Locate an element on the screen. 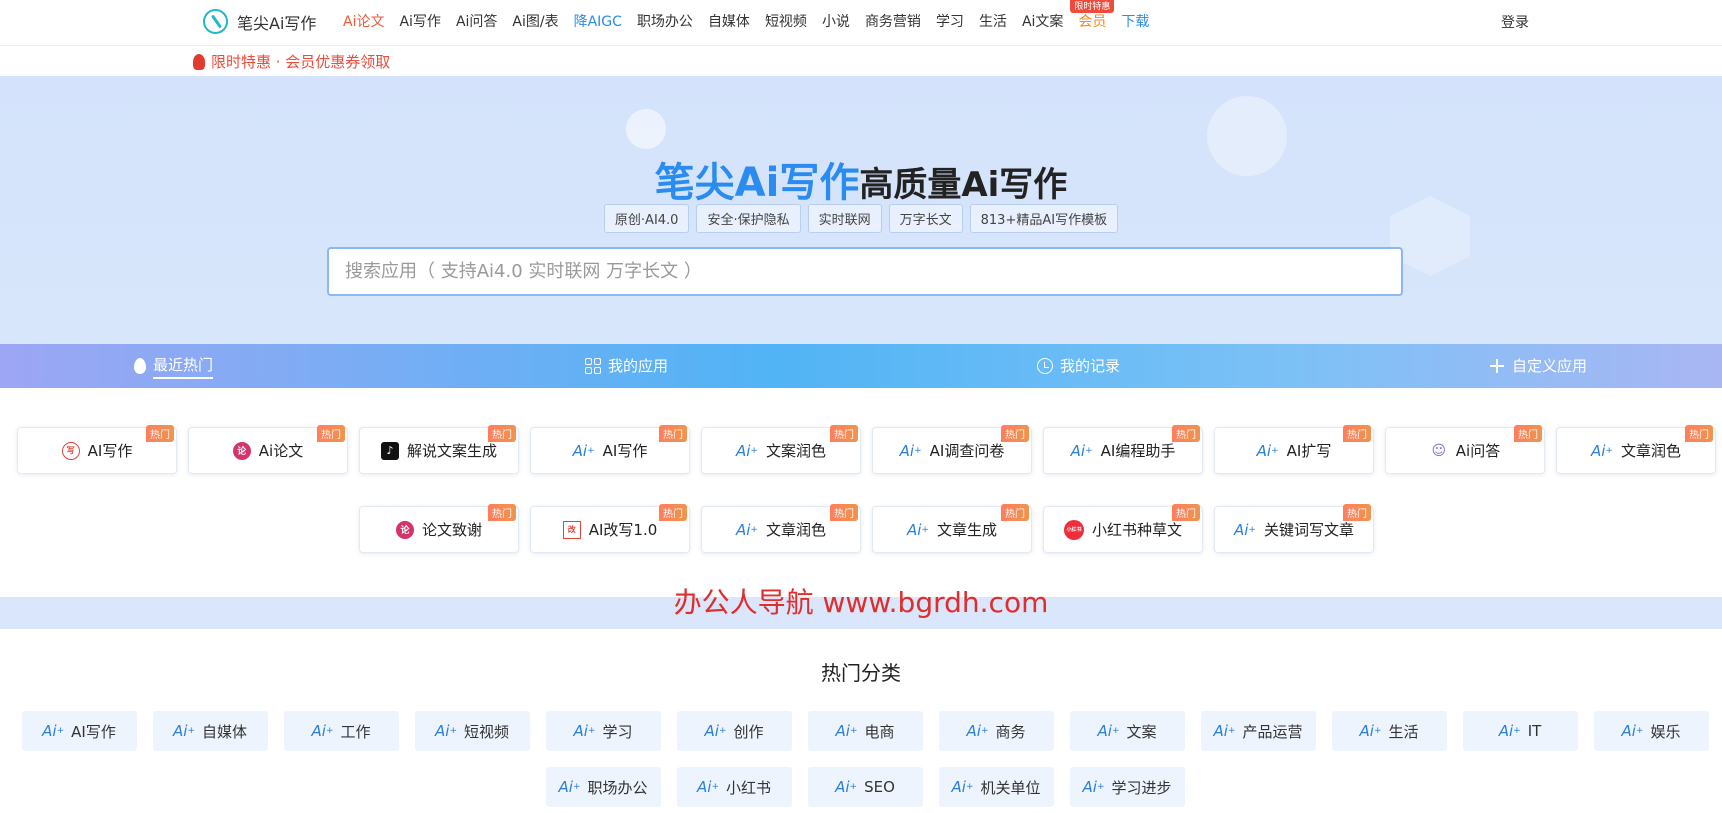  tab-my-apps: 我的应用 is located at coordinates (626, 366).